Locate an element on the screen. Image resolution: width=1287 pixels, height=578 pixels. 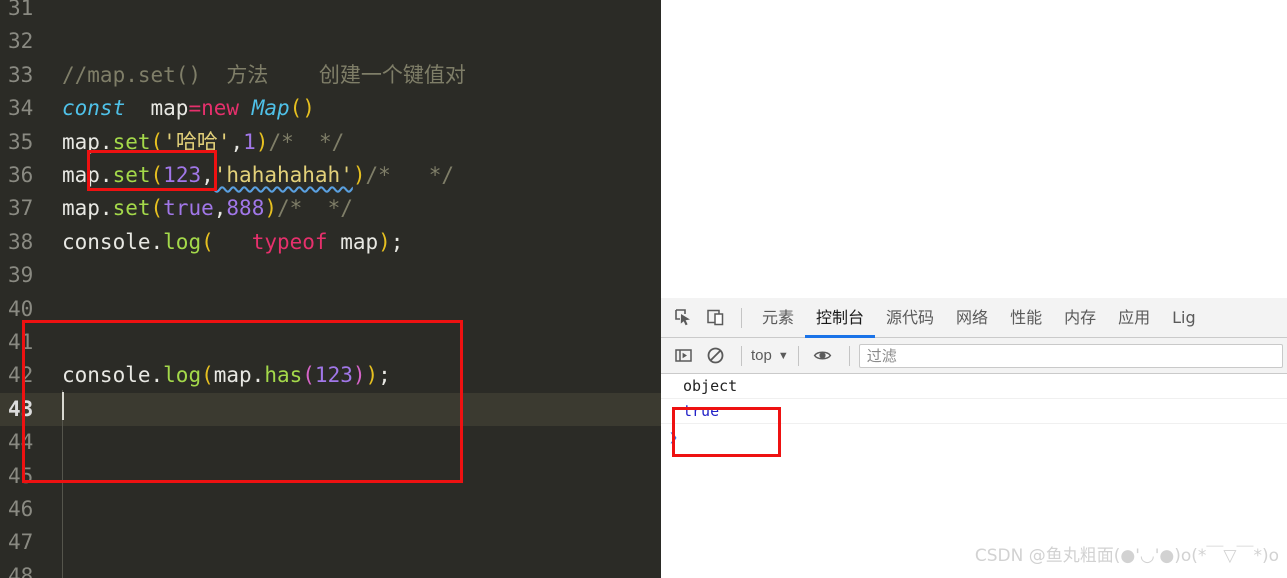
code-line: 38 console.log( typeof map); is located at coordinates (330, 242).